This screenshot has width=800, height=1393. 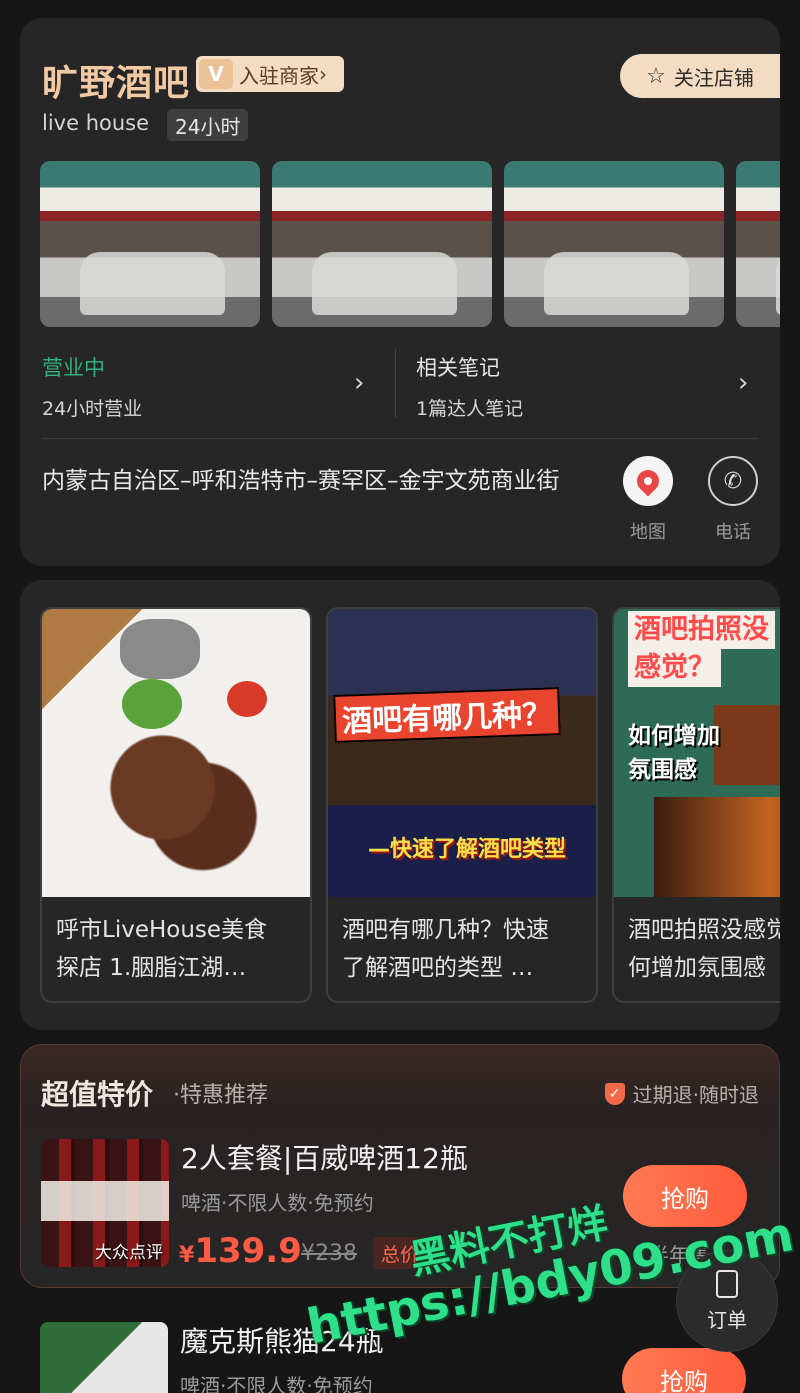 I want to click on note-image: 酒吧拍照没 感觉？ 如何增加氛围感, so click(x=697, y=753).